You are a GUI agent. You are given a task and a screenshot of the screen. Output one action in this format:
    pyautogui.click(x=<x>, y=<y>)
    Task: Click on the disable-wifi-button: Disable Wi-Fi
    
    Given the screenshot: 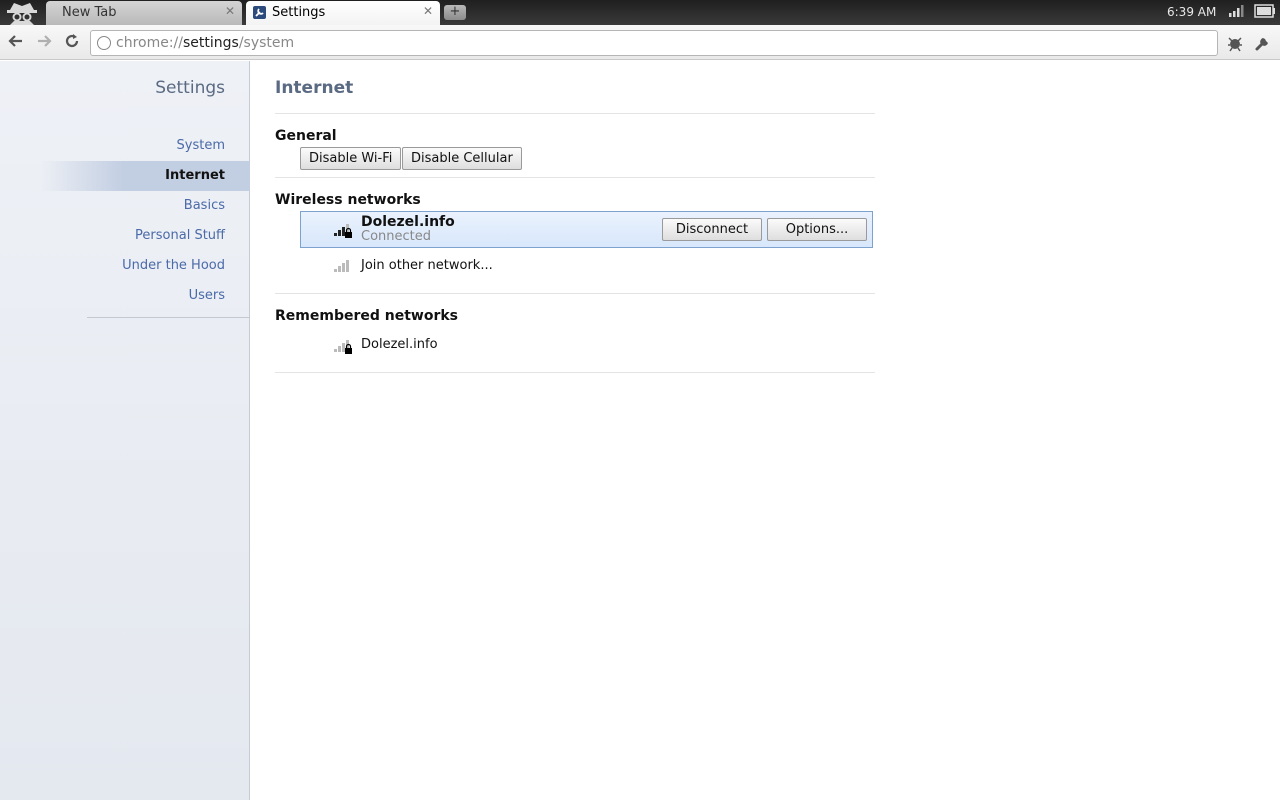 What is the action you would take?
    pyautogui.click(x=351, y=158)
    